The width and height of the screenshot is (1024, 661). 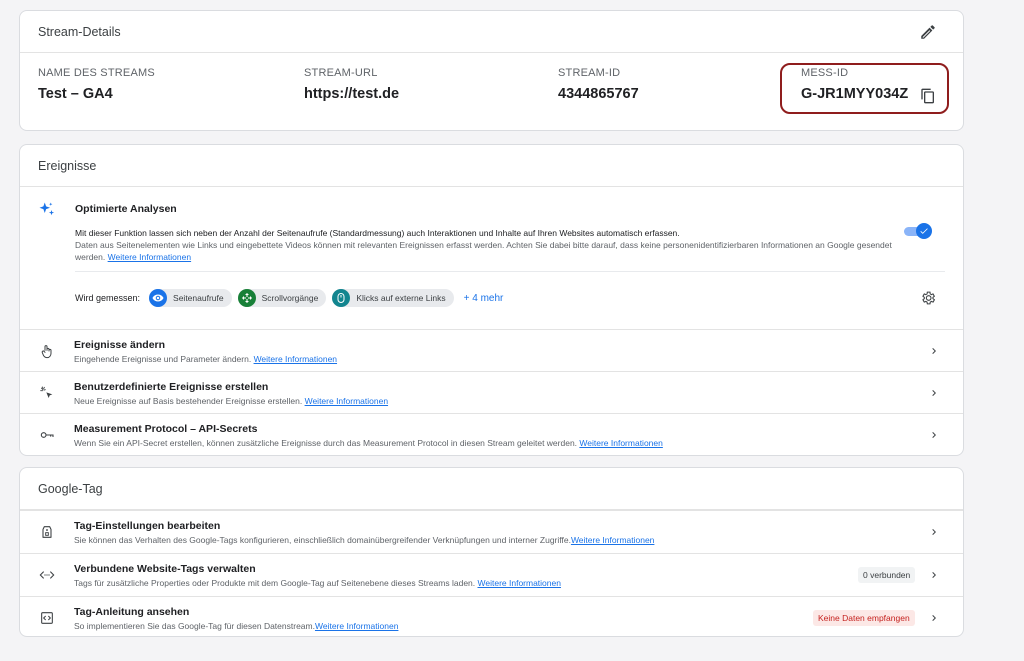 What do you see at coordinates (484, 298) in the screenshot?
I see `more-link: + 4 mehr` at bounding box center [484, 298].